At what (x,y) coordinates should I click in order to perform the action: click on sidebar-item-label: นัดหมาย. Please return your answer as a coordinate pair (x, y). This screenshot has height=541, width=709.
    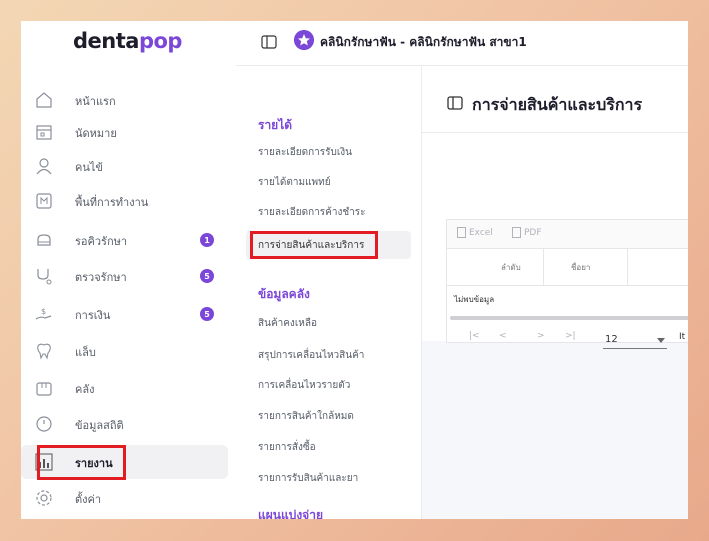
    Looking at the image, I should click on (96, 133).